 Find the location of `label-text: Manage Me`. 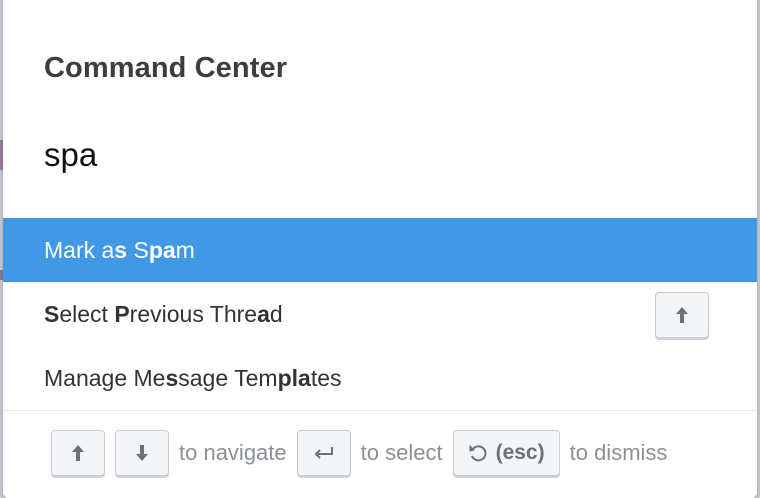

label-text: Manage Me is located at coordinates (105, 377).